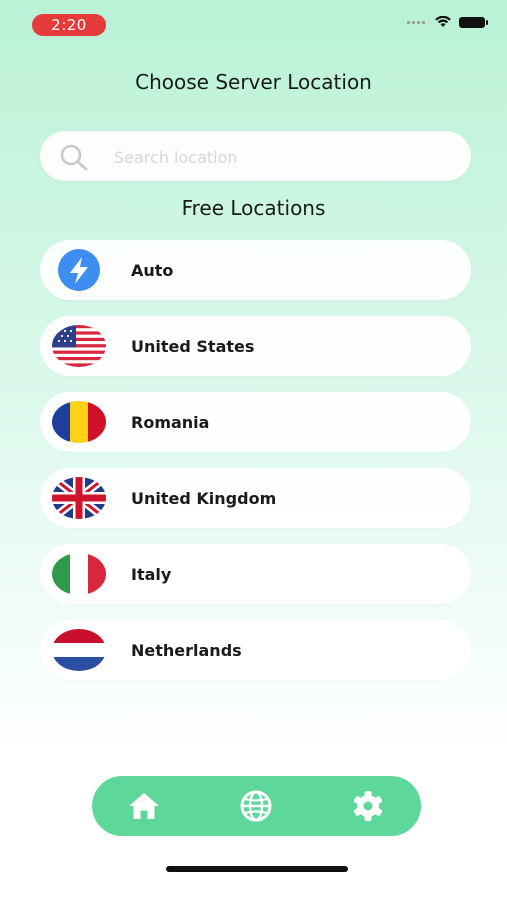  I want to click on home-indicator, so click(257, 869).